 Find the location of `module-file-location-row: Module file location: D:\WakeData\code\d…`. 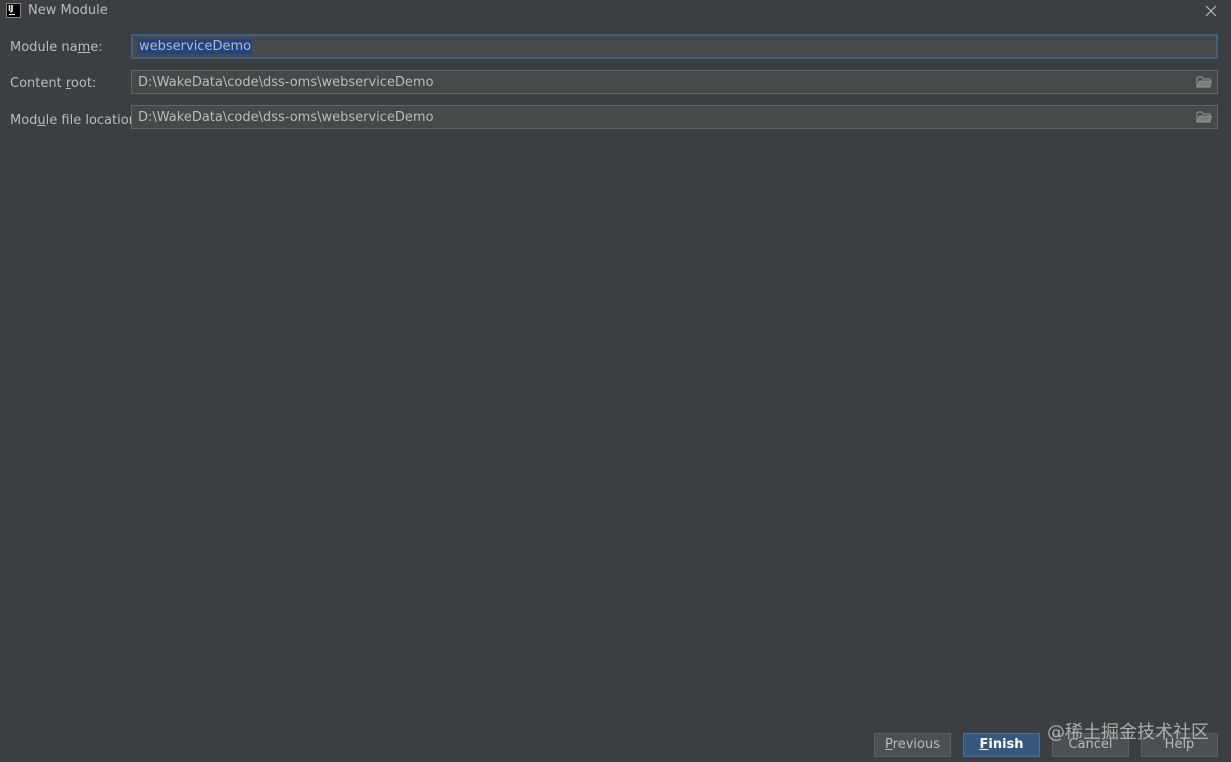

module-file-location-row: Module file location: D:\WakeData\code\d… is located at coordinates (615, 118).